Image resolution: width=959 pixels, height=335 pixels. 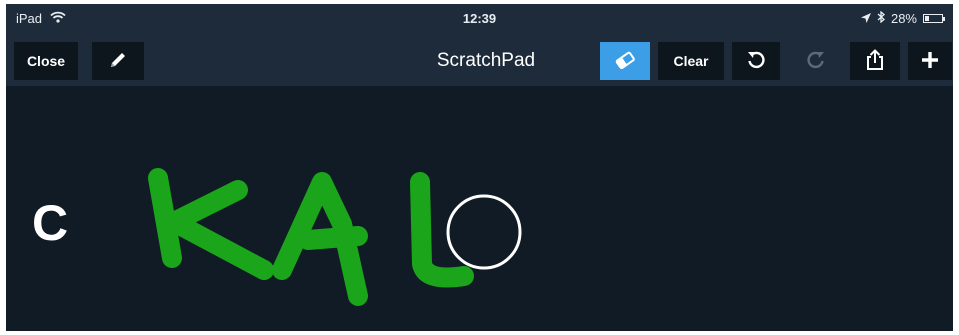 I want to click on status-bar: iPad 12:39 28%, so click(x=479, y=18).